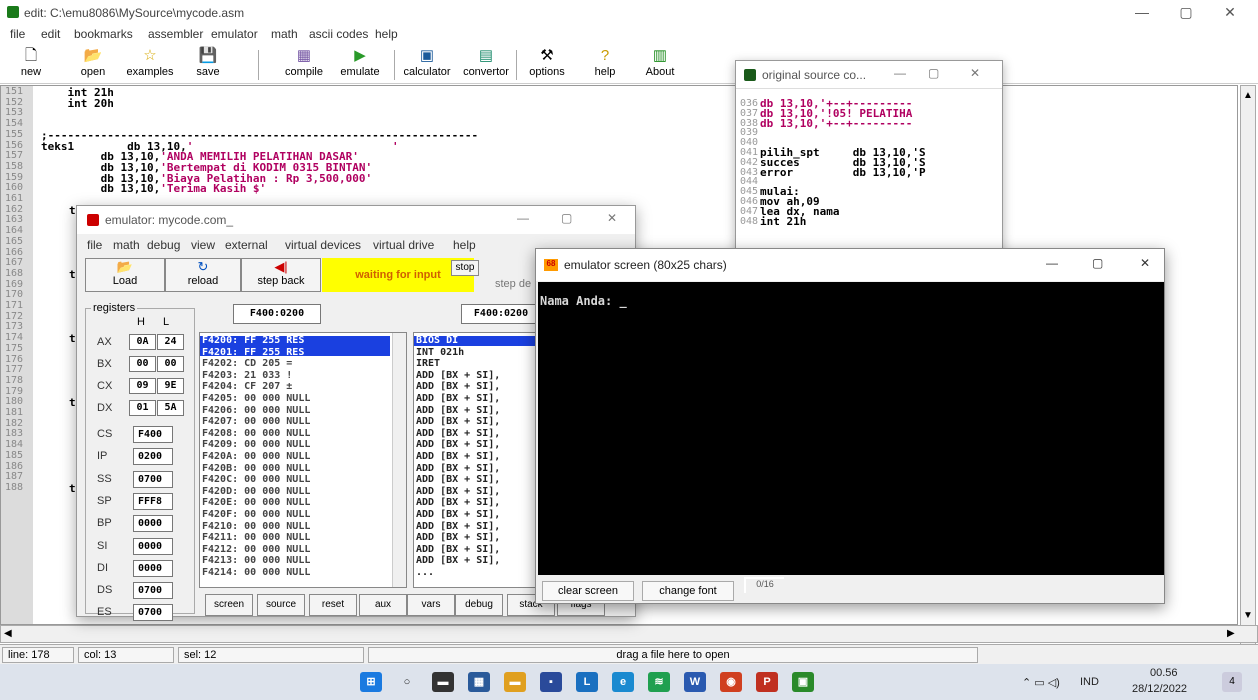 The width and height of the screenshot is (1258, 700). Describe the element at coordinates (1232, 682) in the screenshot. I see `notification-icon: 4` at that location.